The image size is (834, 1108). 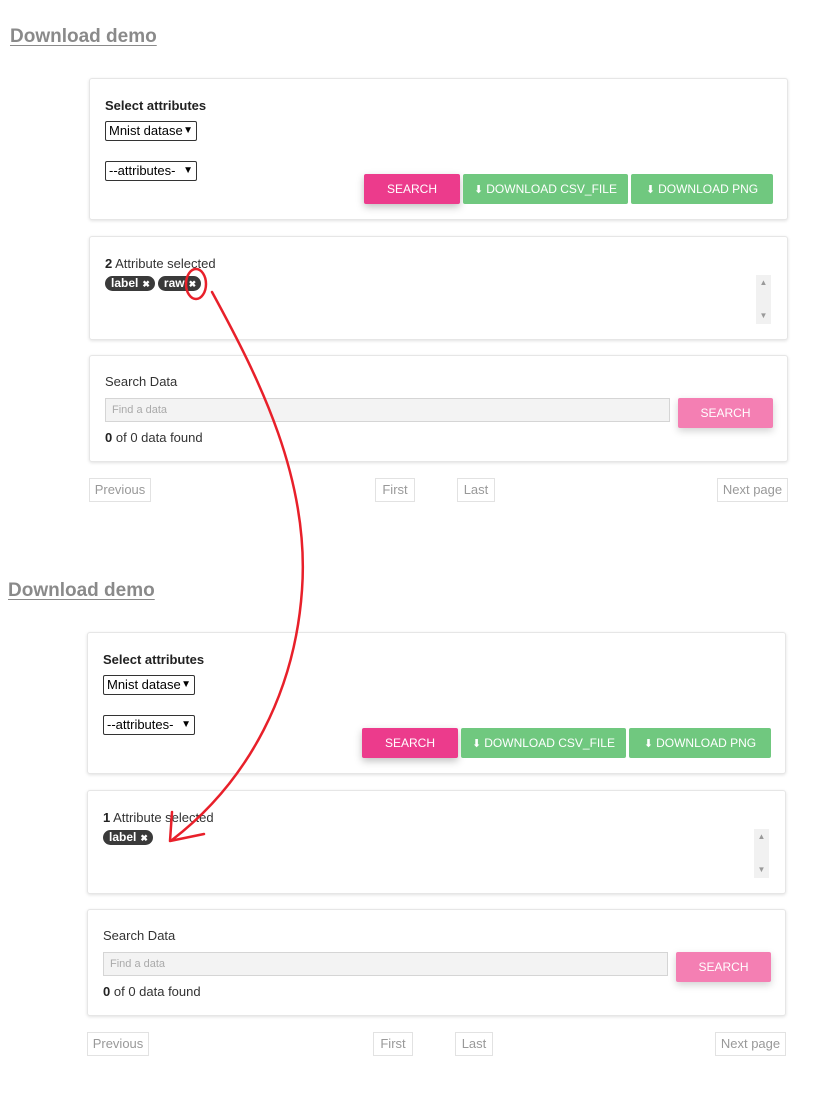 I want to click on attribute-tag: raw ✖, so click(x=179, y=283).